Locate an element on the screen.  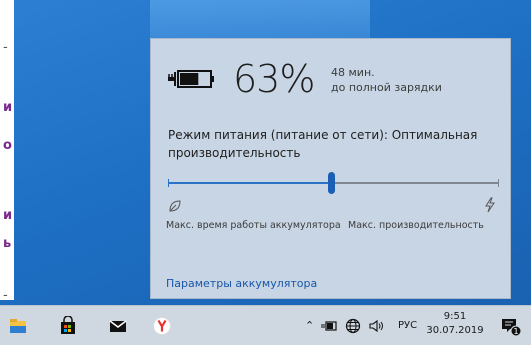
system-clock: 9:51 30.07.2019 is located at coordinates (455, 324).